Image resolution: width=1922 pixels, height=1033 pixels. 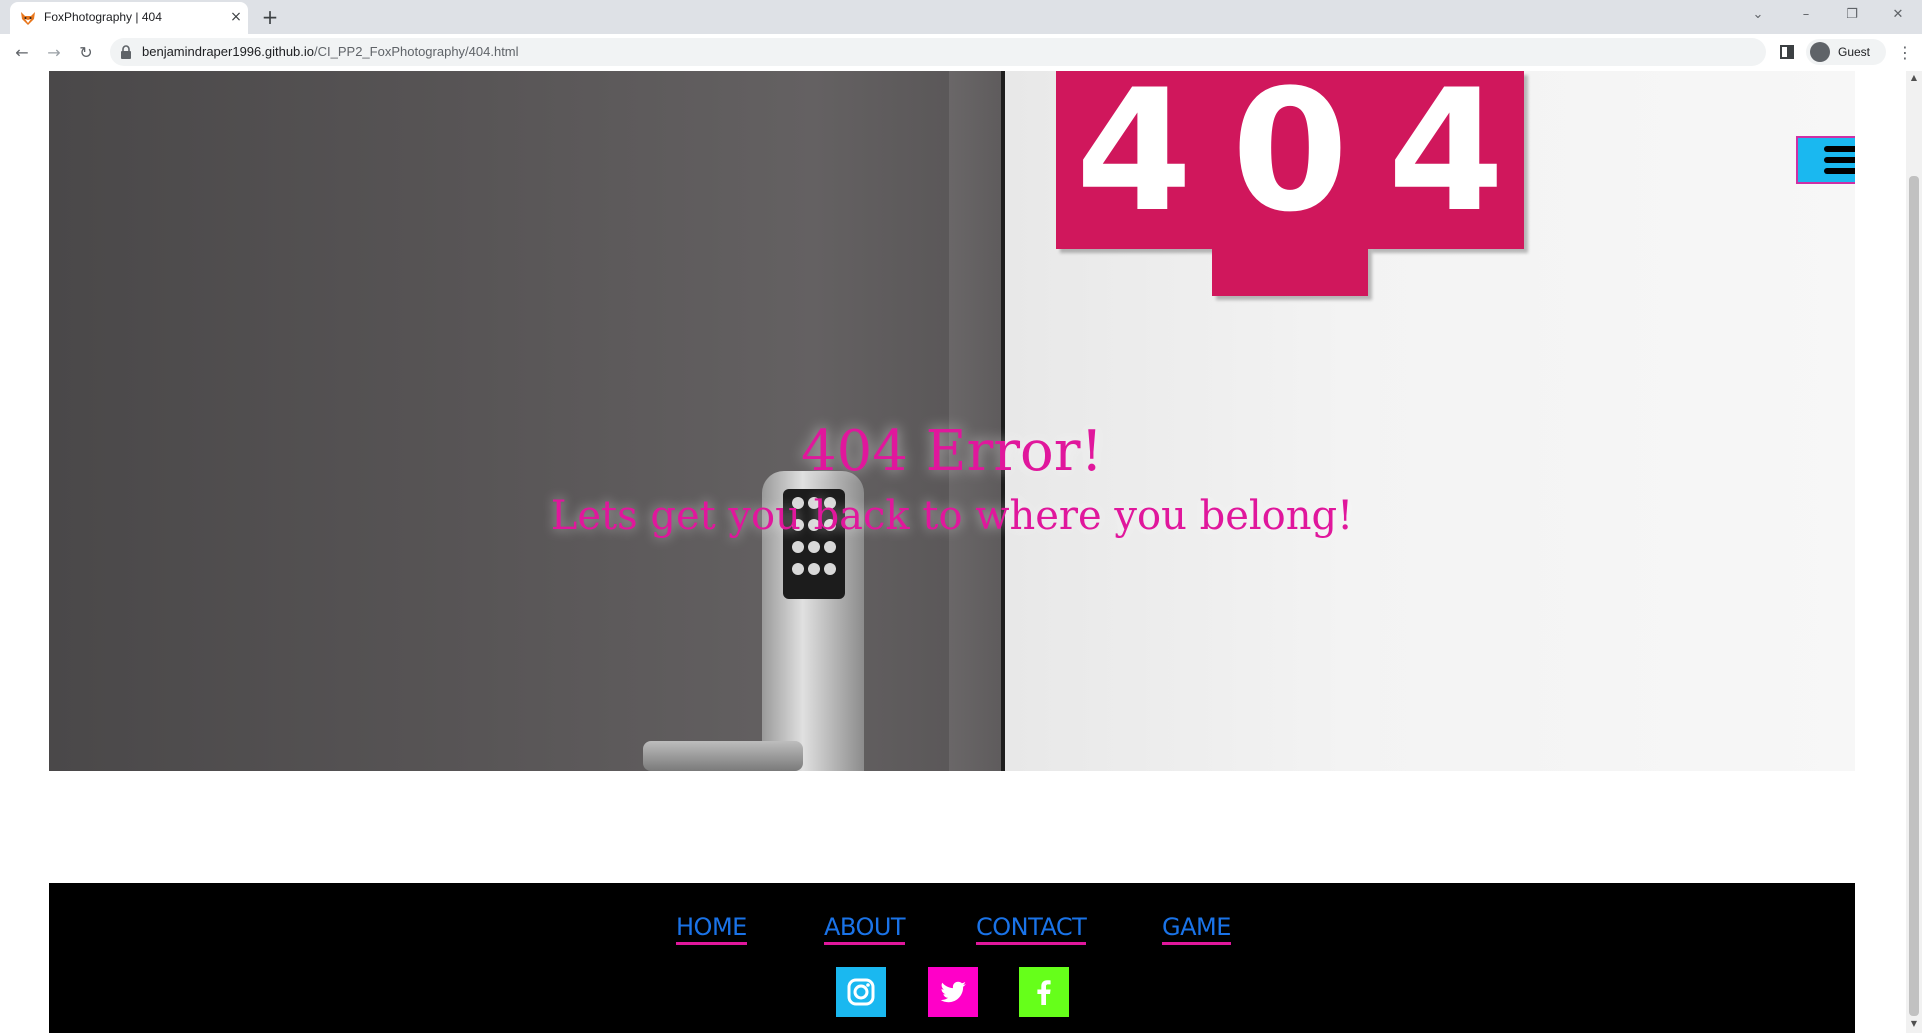 I want to click on footer-link-contact: CONTACT, so click(x=1031, y=929).